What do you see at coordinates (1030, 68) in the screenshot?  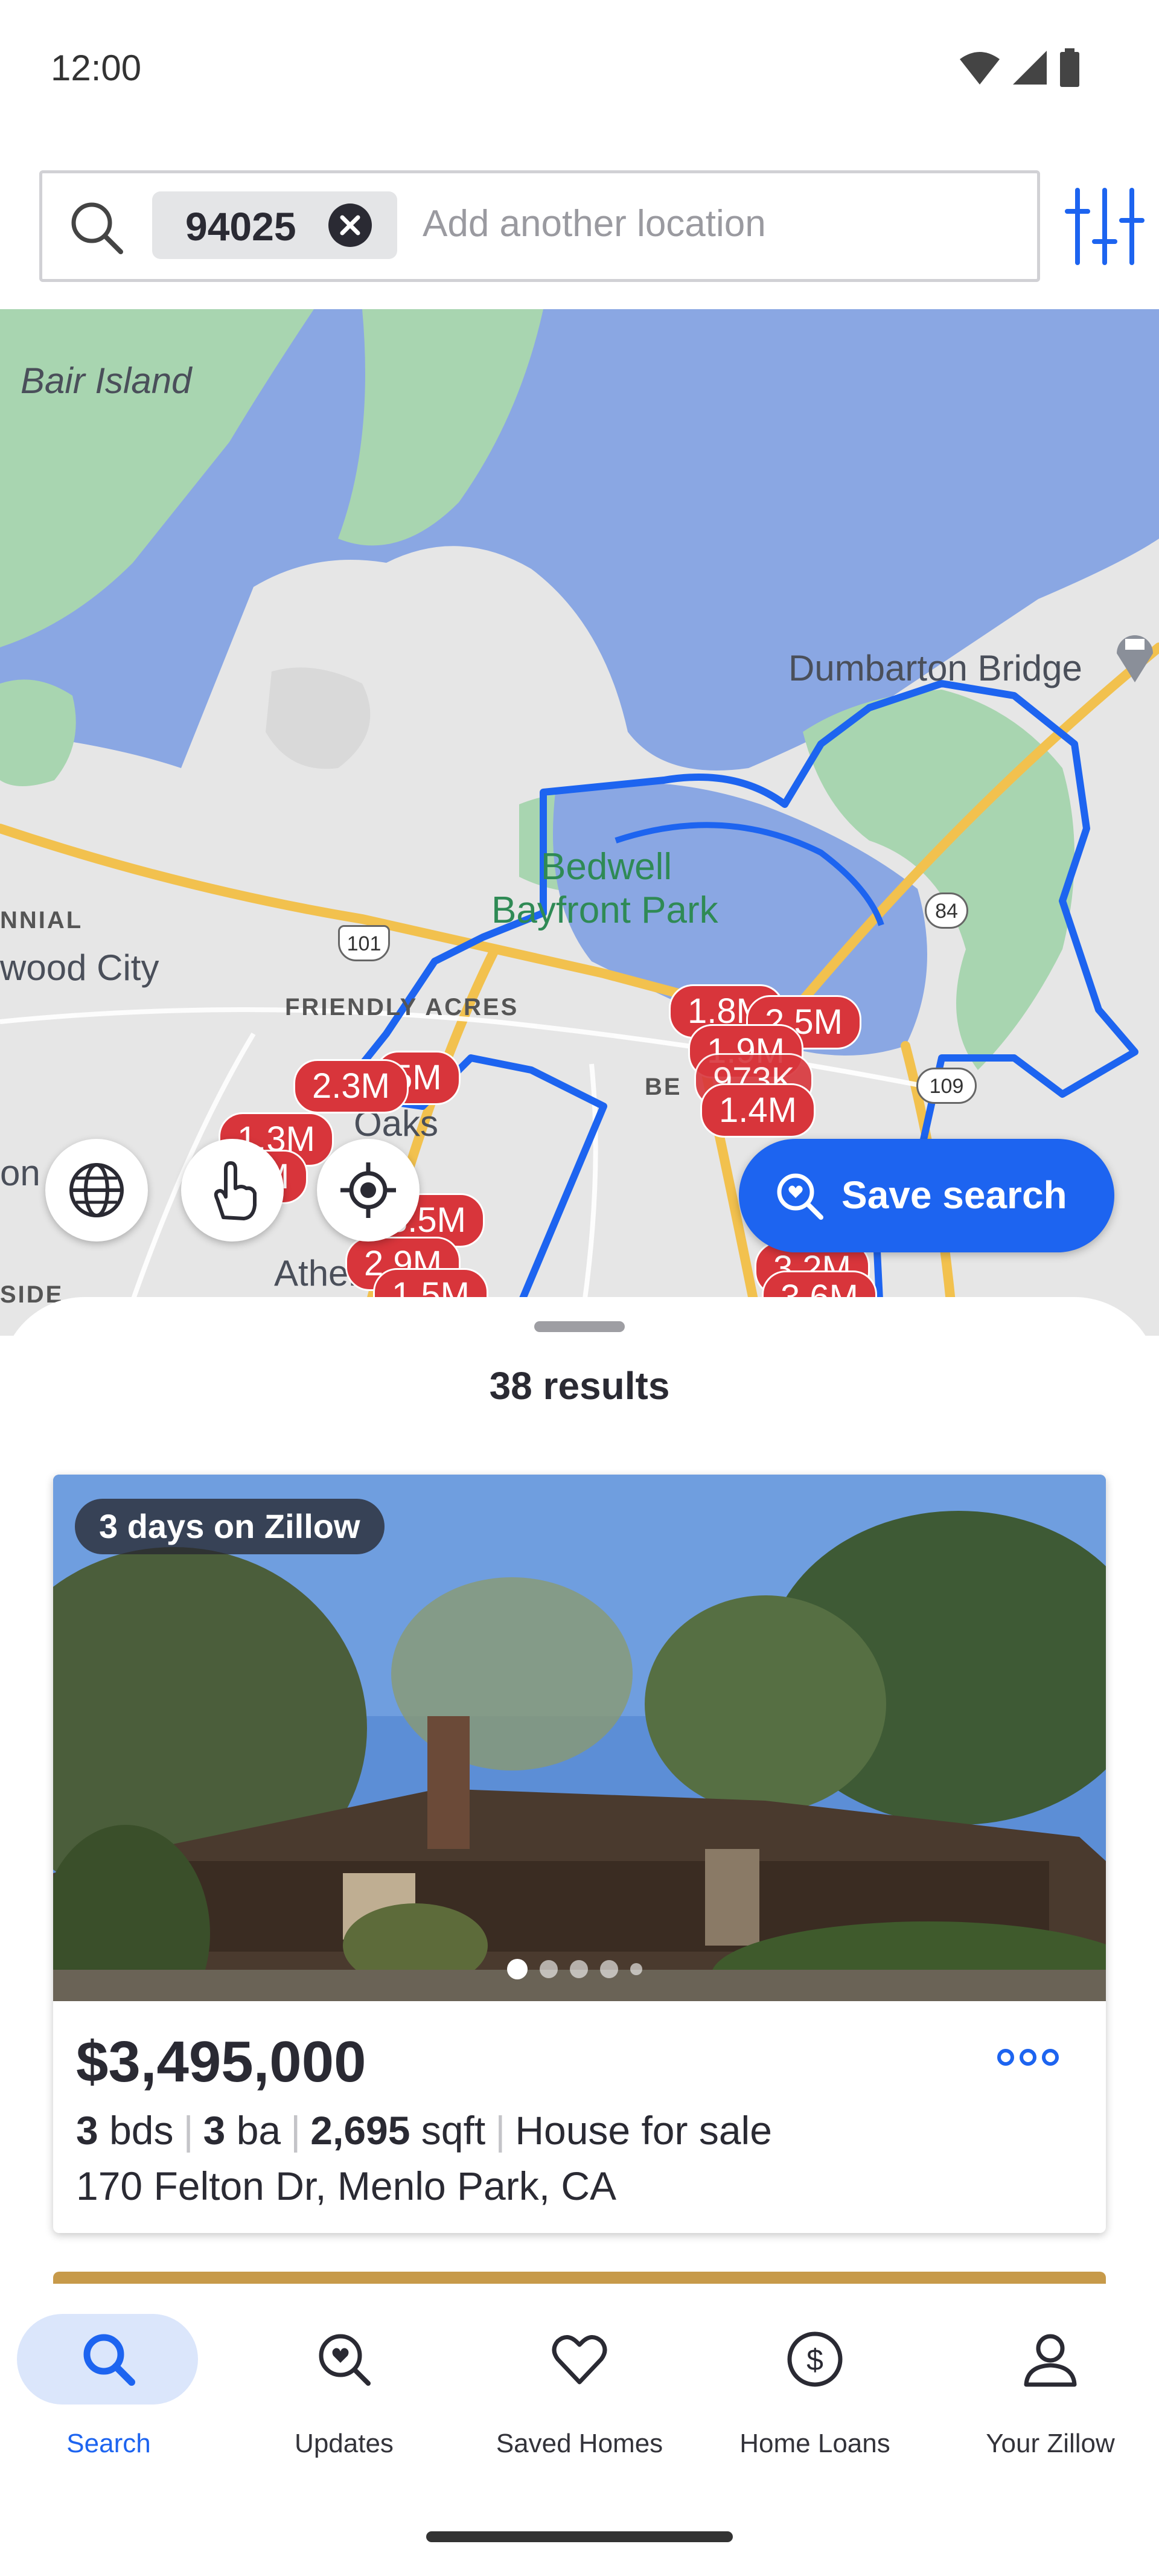 I see `cell-signal-icon` at bounding box center [1030, 68].